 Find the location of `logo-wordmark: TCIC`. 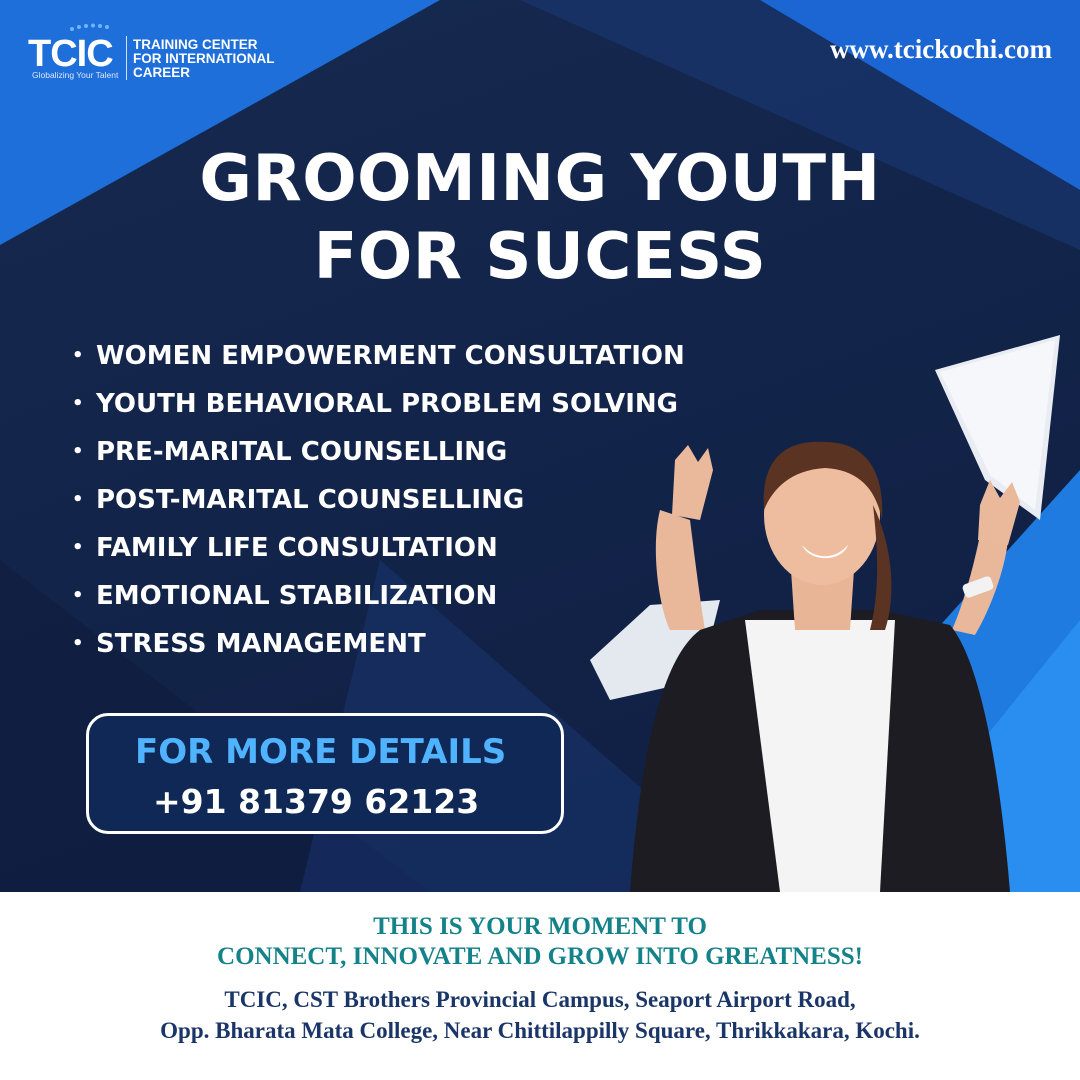

logo-wordmark: TCIC is located at coordinates (71, 54).